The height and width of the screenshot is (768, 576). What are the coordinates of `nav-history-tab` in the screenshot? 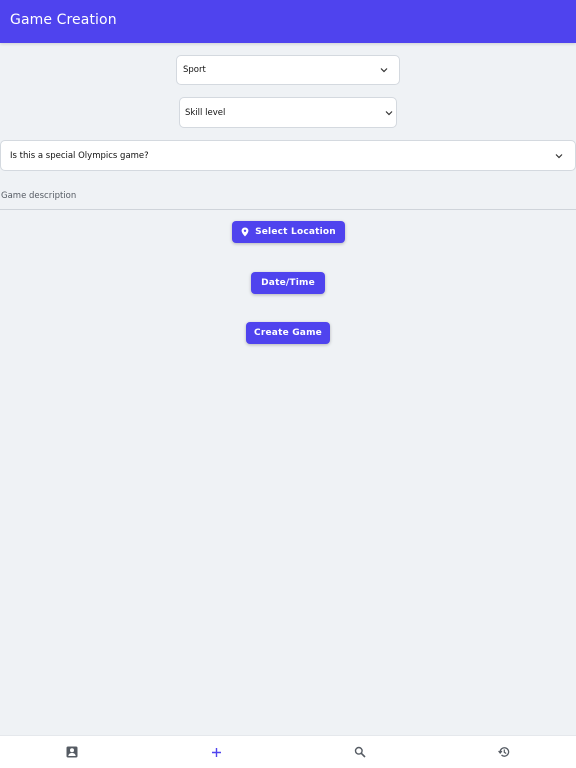 It's located at (504, 752).